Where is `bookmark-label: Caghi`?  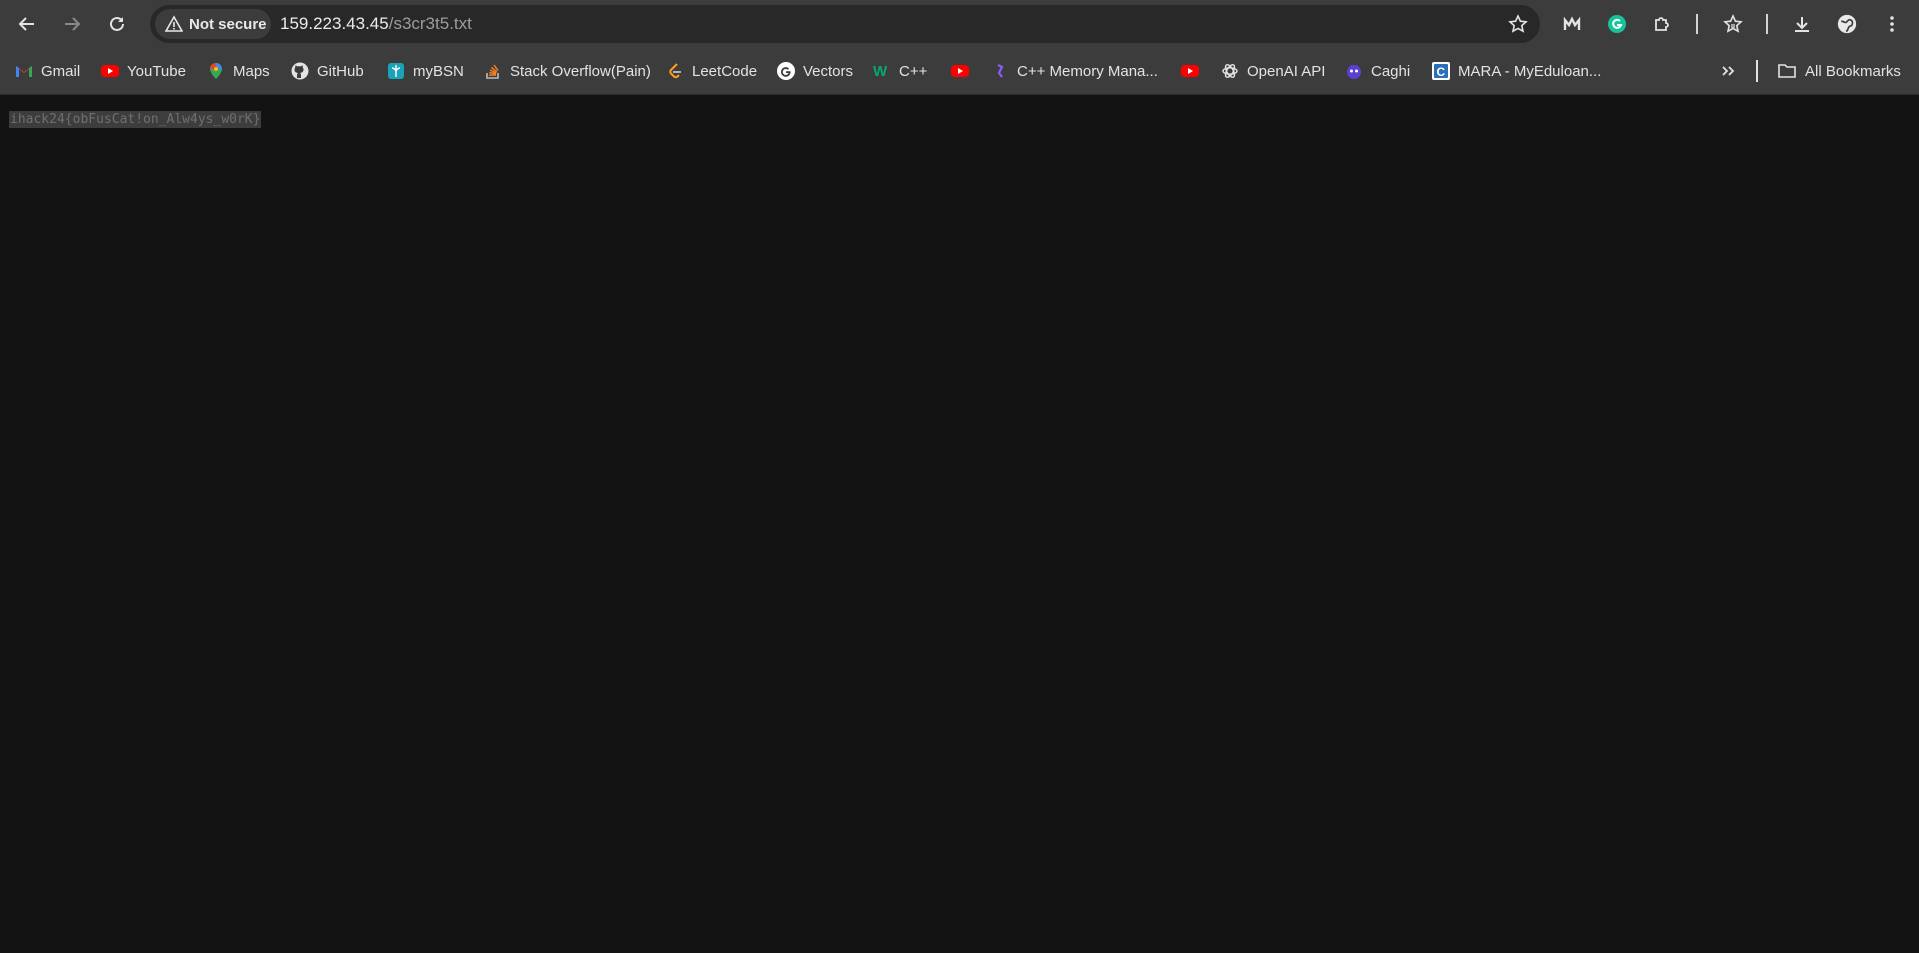 bookmark-label: Caghi is located at coordinates (1391, 71).